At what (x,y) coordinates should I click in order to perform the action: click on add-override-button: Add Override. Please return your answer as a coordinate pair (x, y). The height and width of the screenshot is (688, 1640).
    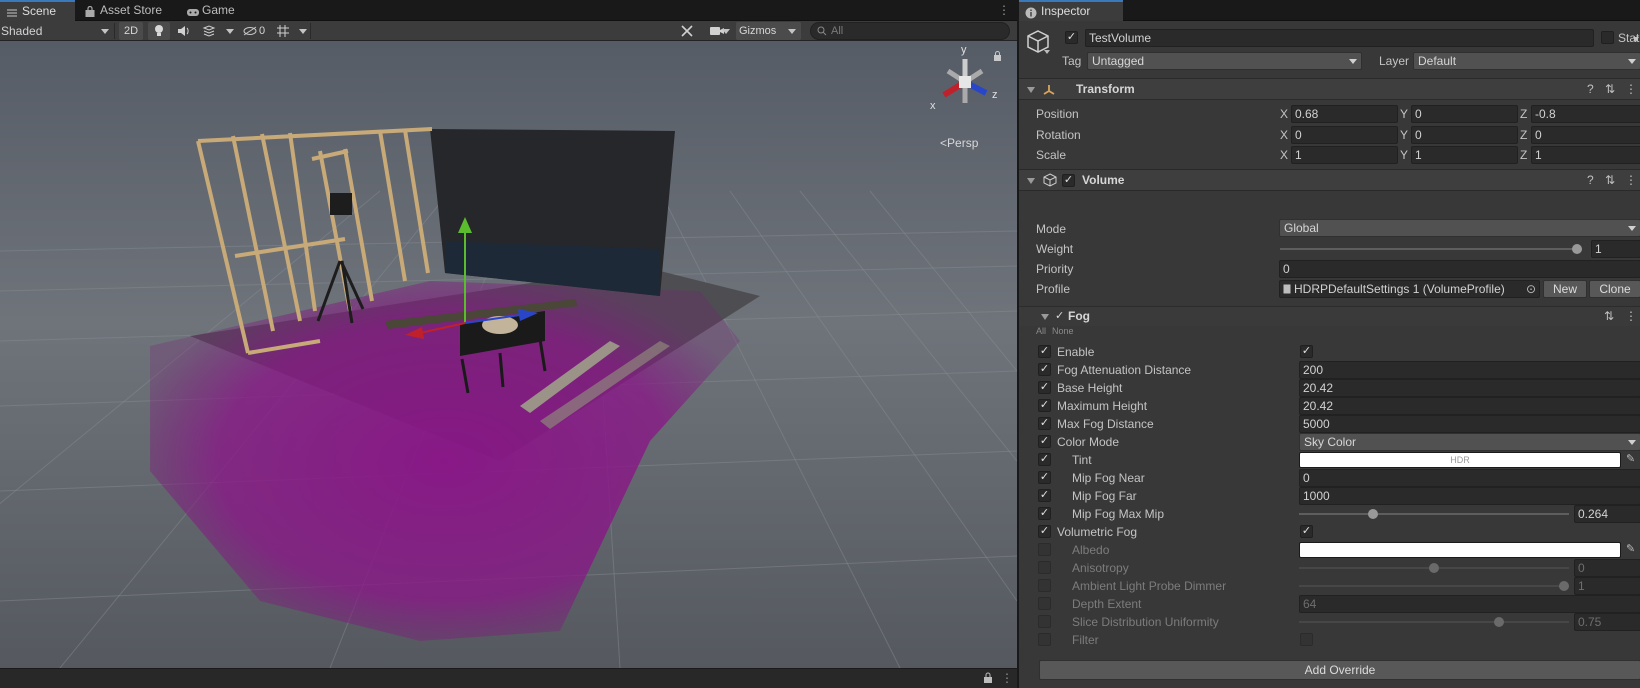
    Looking at the image, I should click on (1339, 670).